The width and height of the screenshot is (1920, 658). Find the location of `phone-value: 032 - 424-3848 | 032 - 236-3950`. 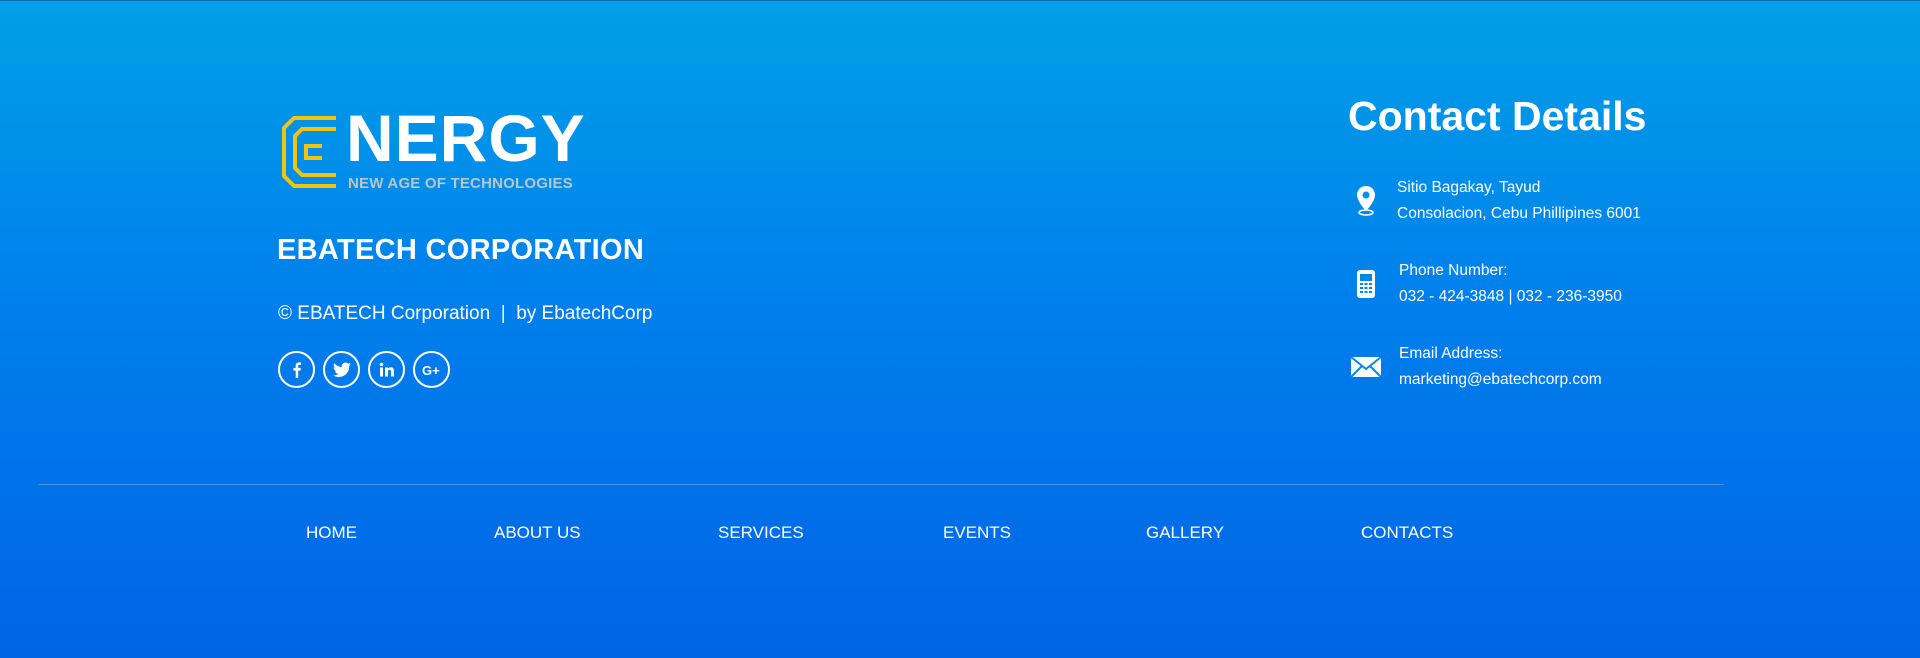

phone-value: 032 - 424-3848 | 032 - 236-3950 is located at coordinates (1510, 297).